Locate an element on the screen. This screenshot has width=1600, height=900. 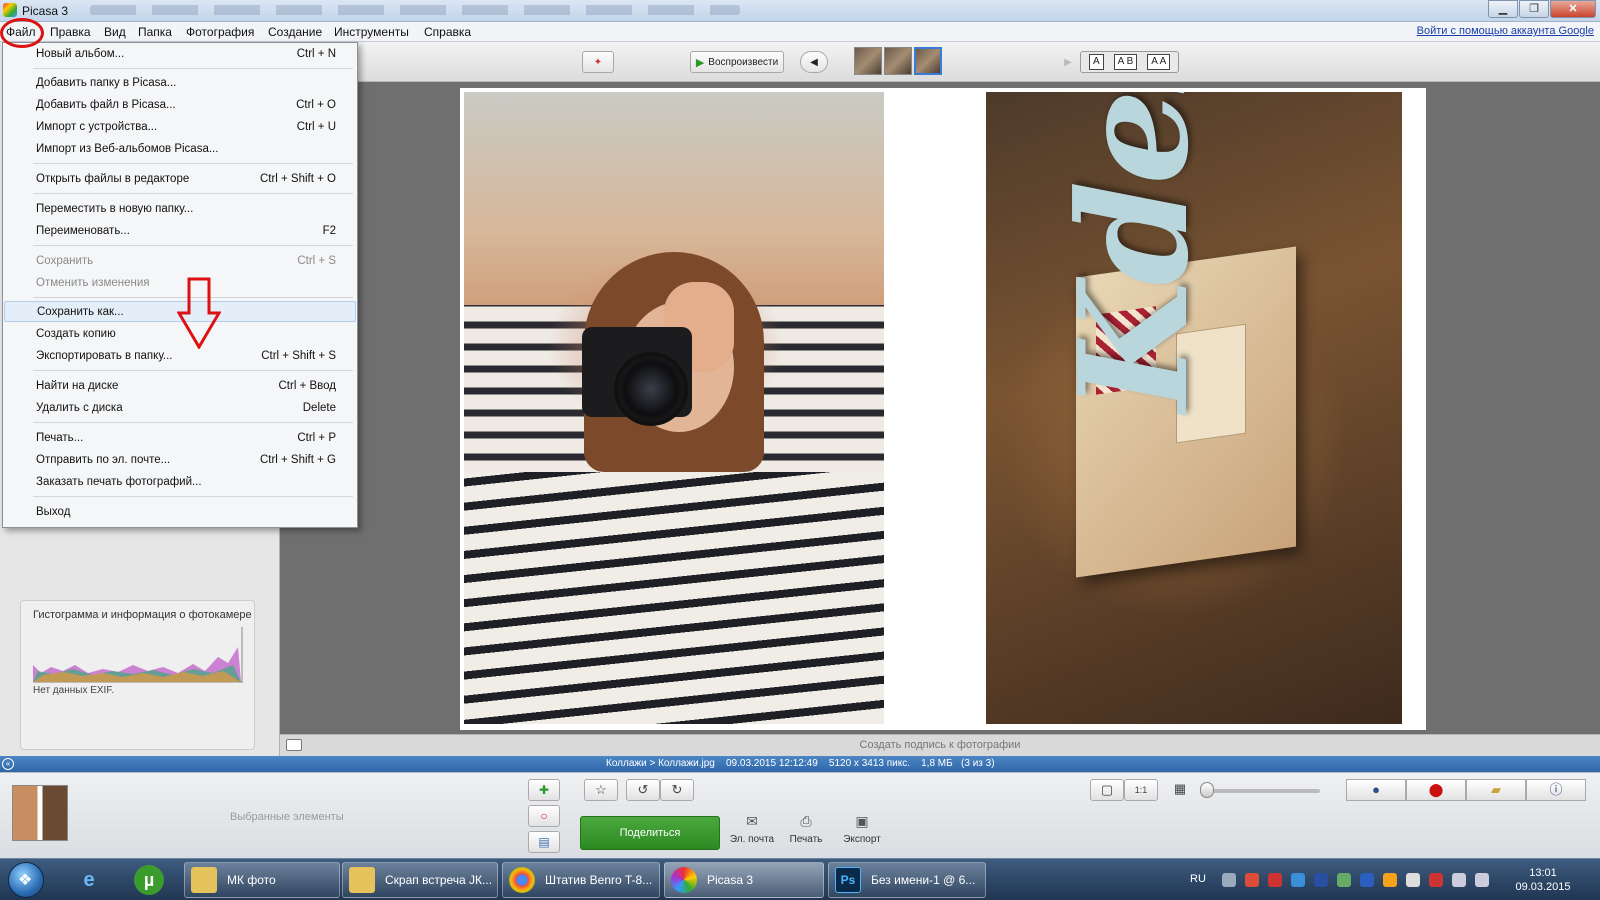
photo-kdesign-lettering: Kdesign is located at coordinates (1134, 252).